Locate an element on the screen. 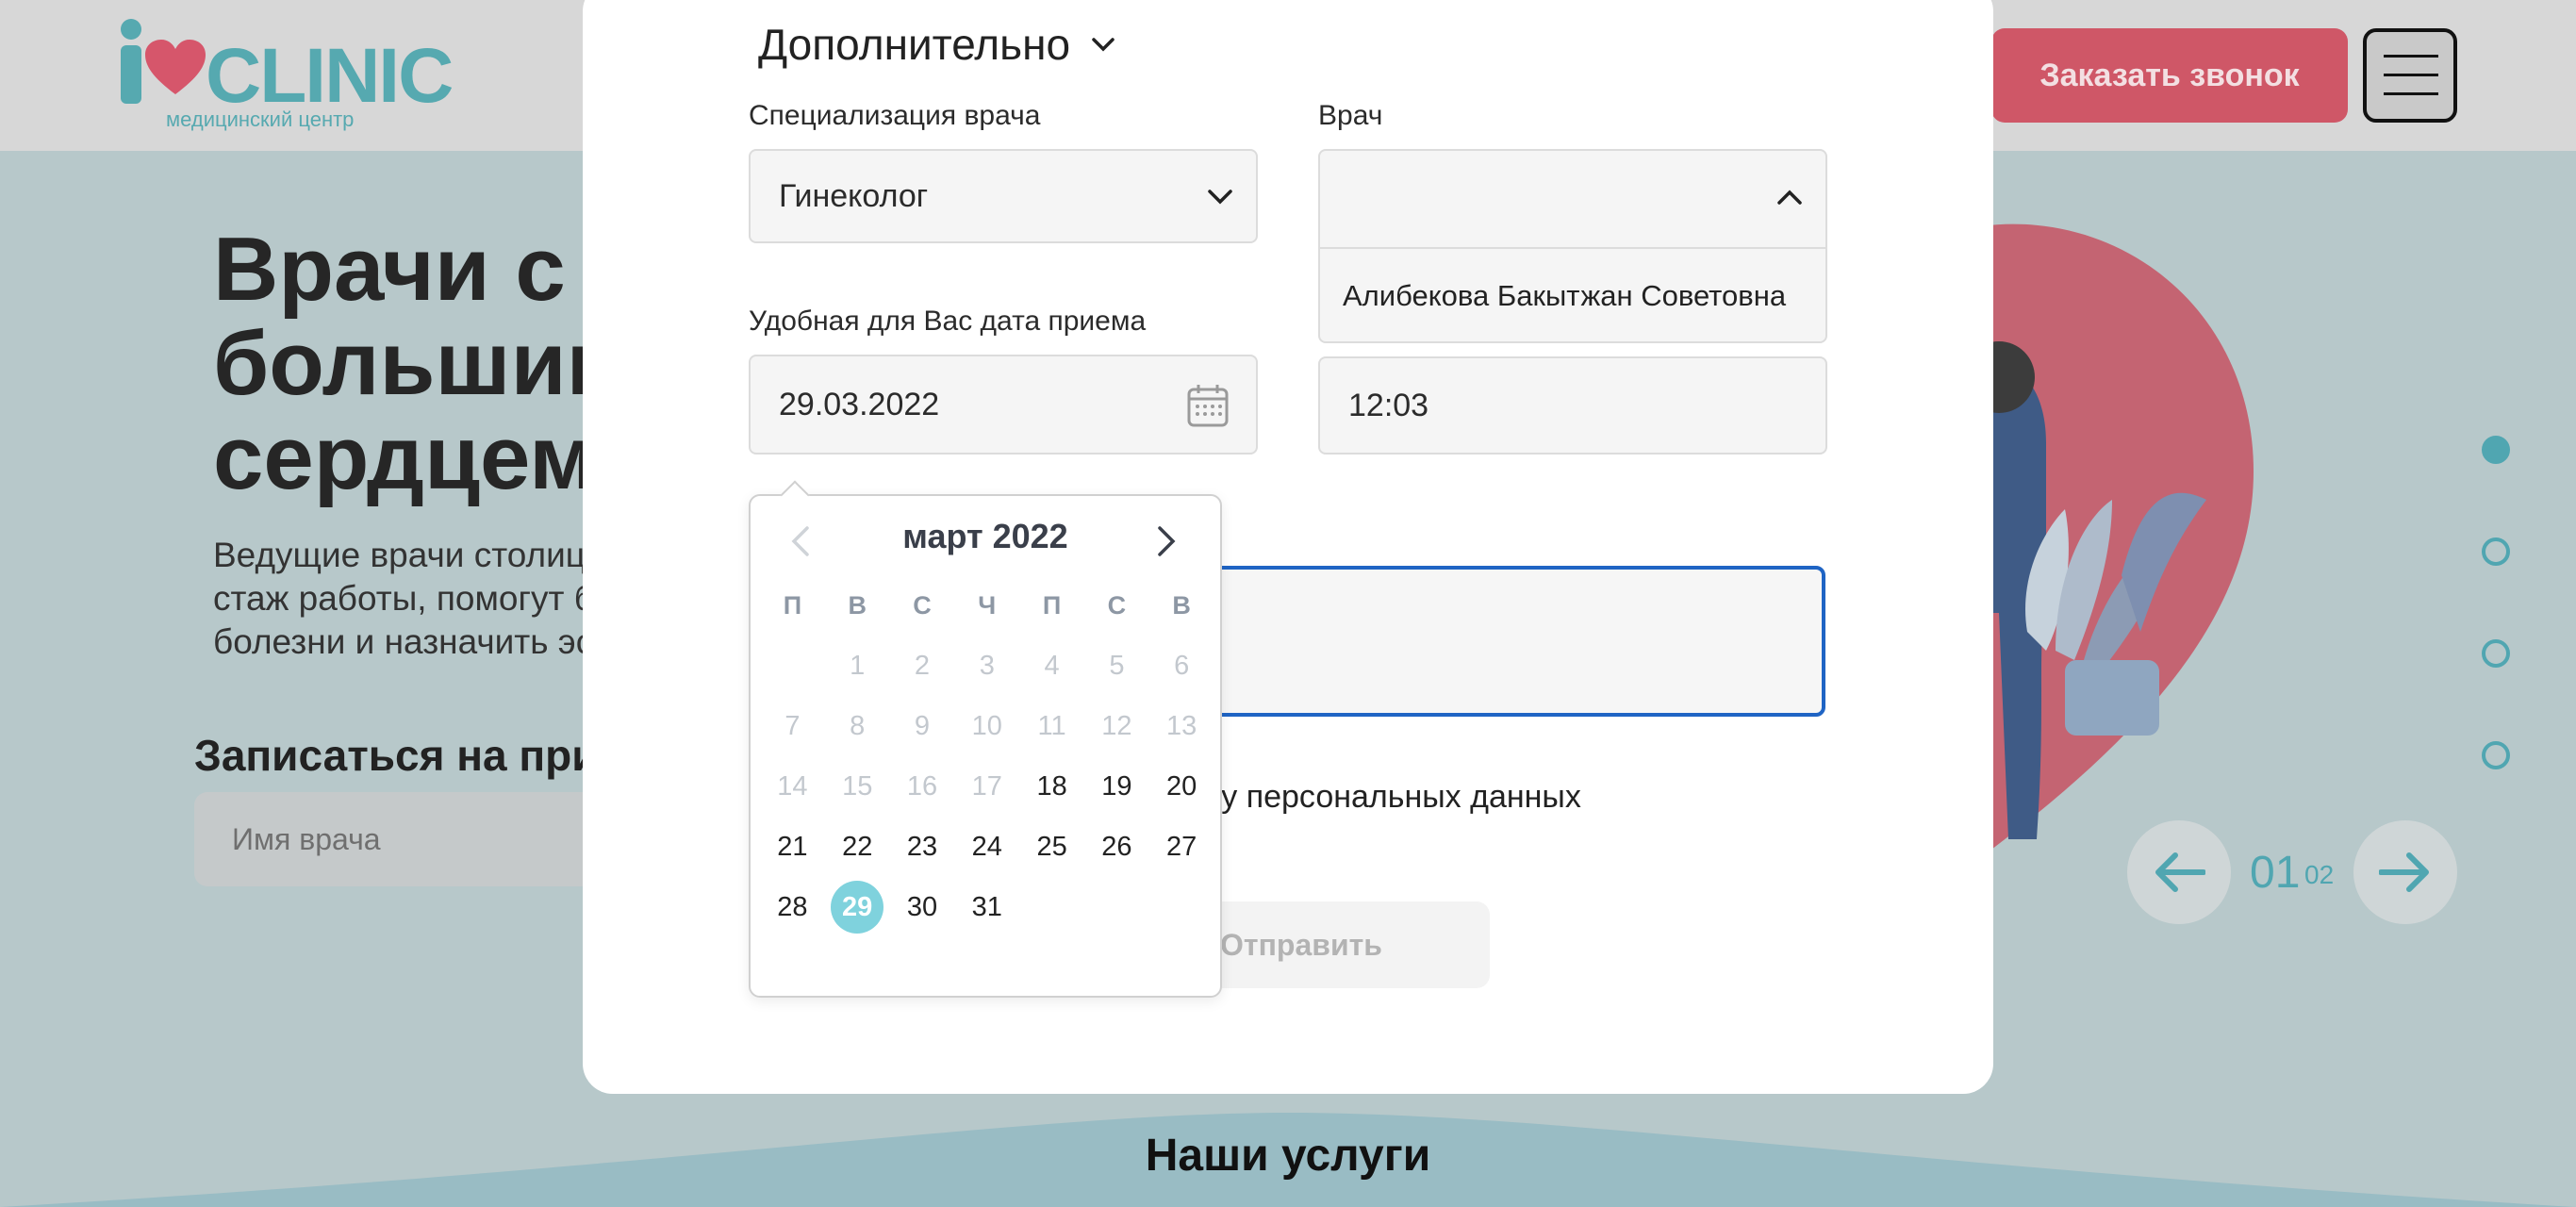 The image size is (2576, 1207). day-cell: 23 is located at coordinates (922, 846).